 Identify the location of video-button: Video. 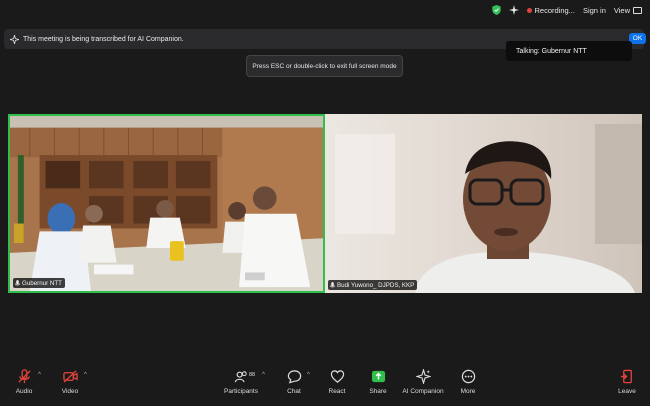
(70, 384).